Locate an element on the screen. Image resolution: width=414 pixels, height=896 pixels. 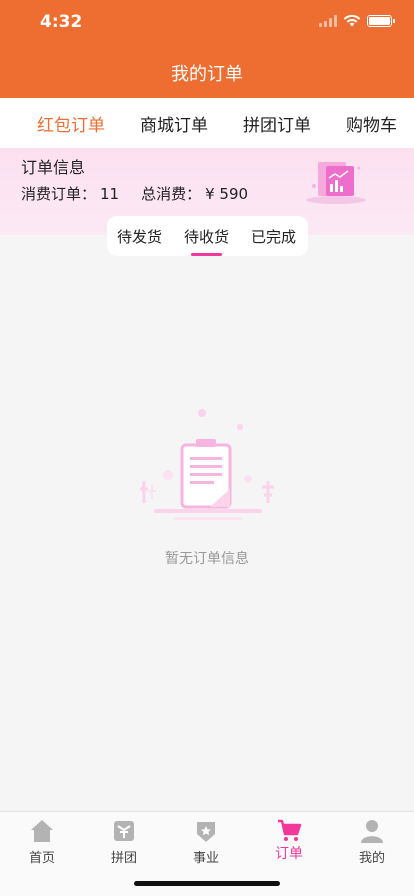
order-info-title: 订单信息 is located at coordinates (53, 167).